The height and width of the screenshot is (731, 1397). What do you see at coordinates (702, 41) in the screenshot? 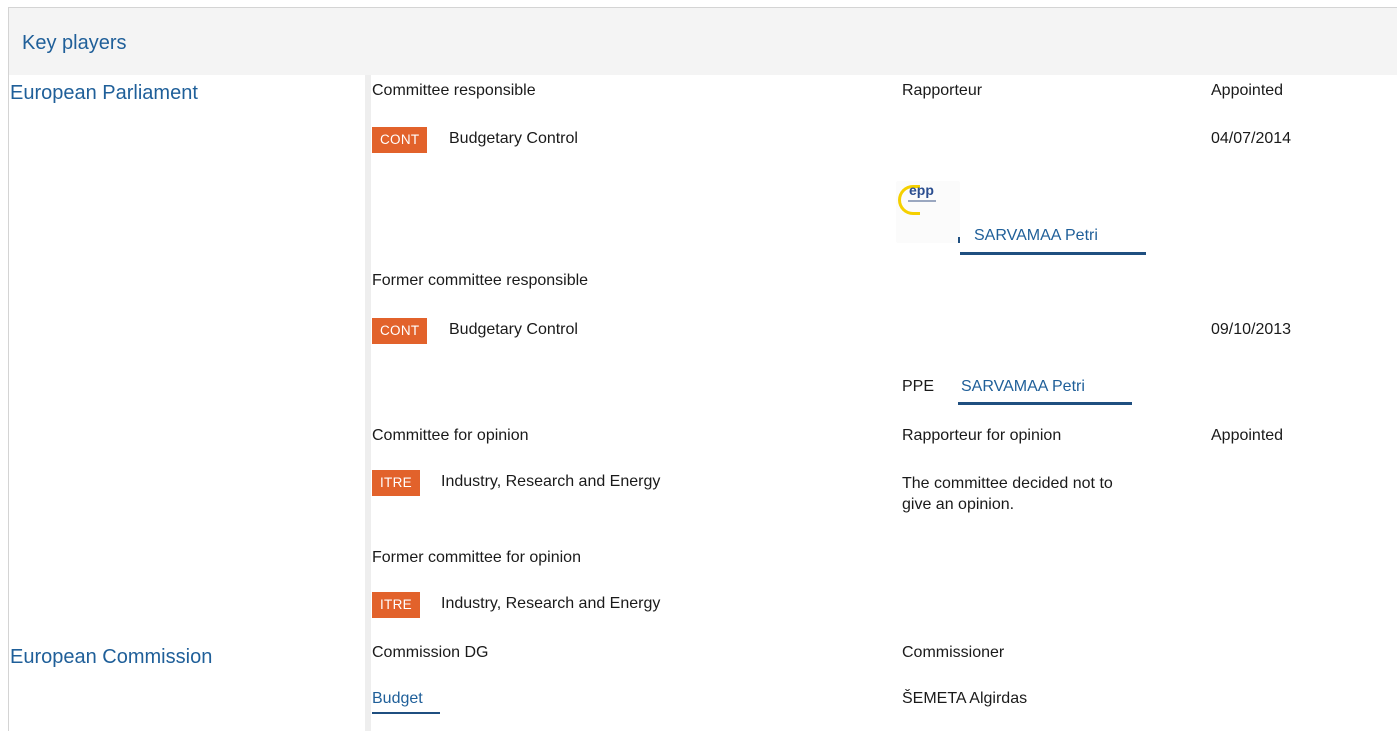
I see `panel-header: Key players` at bounding box center [702, 41].